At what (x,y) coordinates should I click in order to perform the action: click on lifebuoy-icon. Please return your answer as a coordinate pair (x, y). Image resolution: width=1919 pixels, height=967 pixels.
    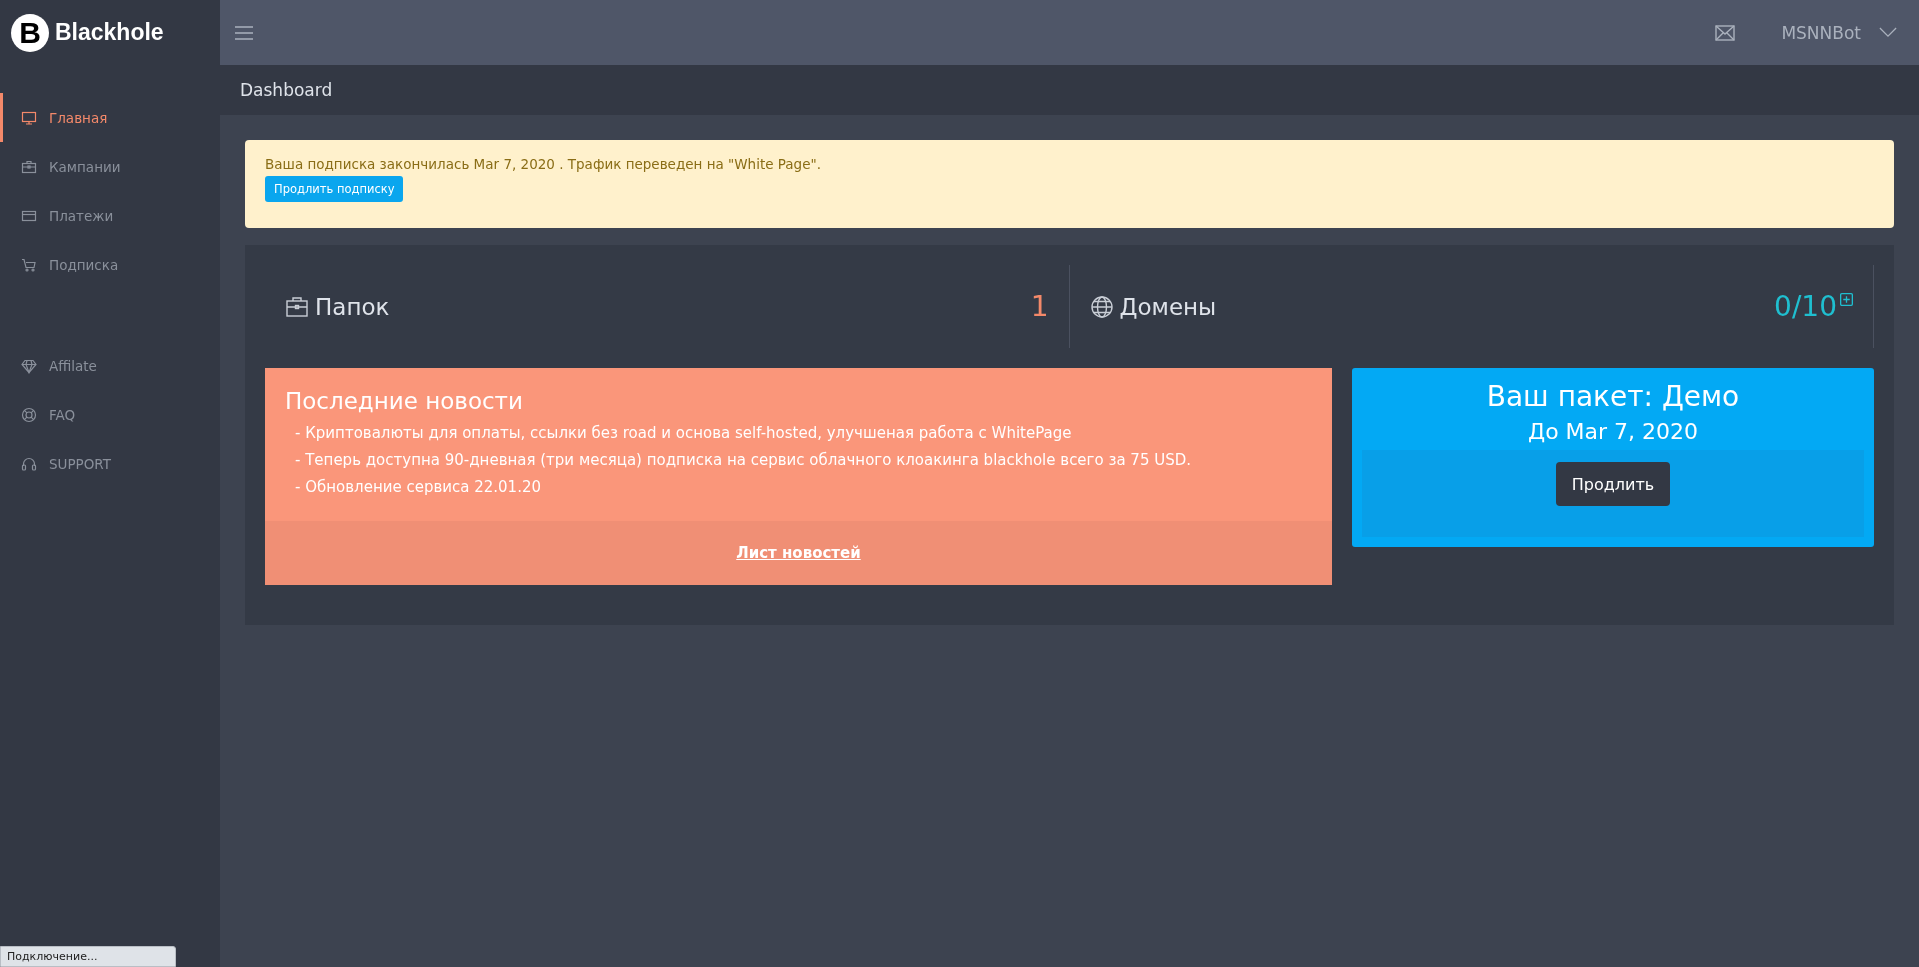
    Looking at the image, I should click on (29, 414).